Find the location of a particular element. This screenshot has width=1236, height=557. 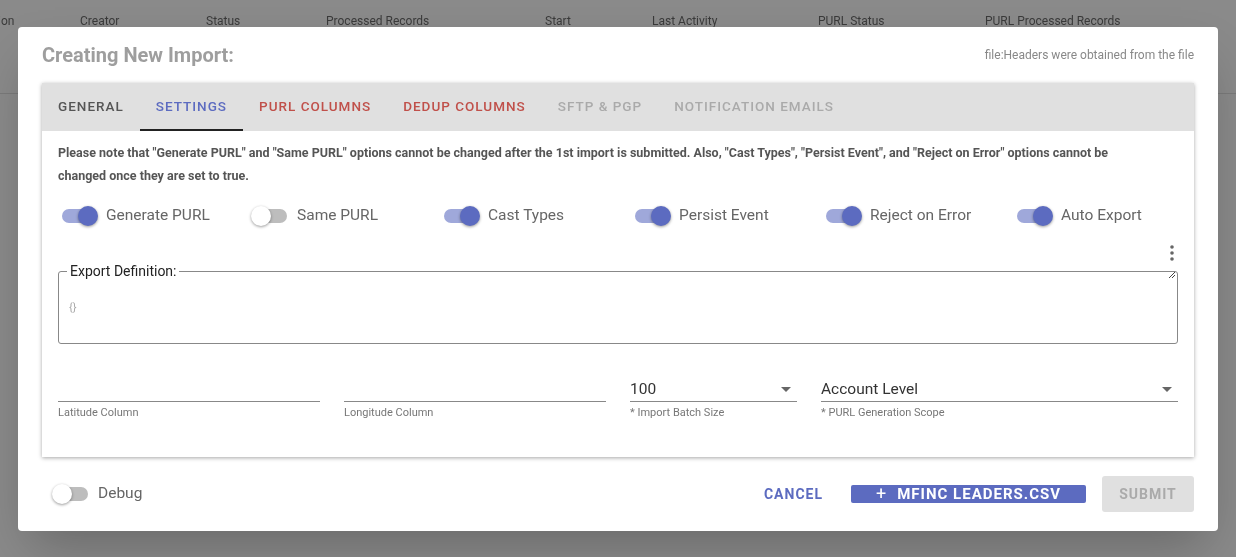

toggle-label: Cast Types is located at coordinates (526, 216).